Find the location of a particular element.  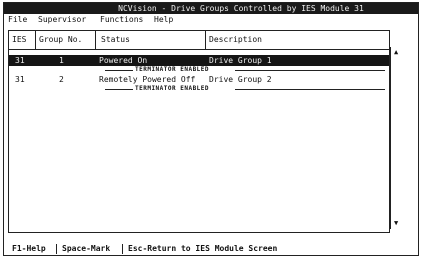

terminator-note-2: TERMINATOR ENABLED is located at coordinates (245, 89).